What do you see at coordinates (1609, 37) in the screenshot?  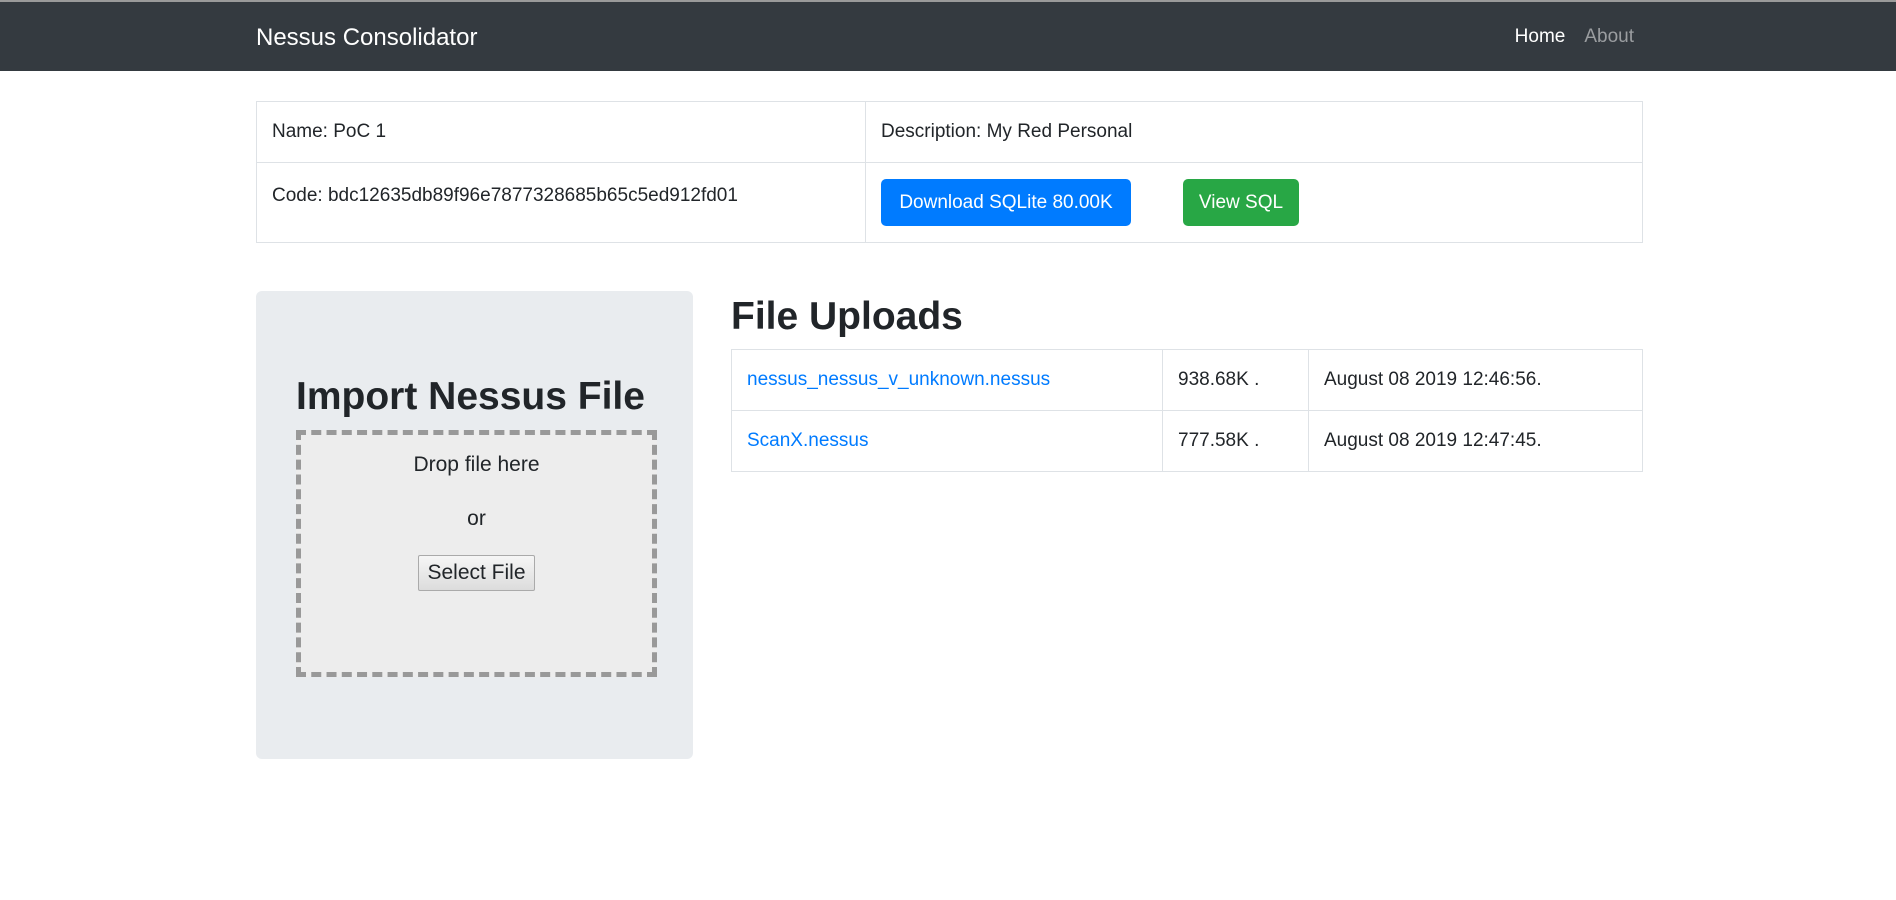 I see `nav-about: About` at bounding box center [1609, 37].